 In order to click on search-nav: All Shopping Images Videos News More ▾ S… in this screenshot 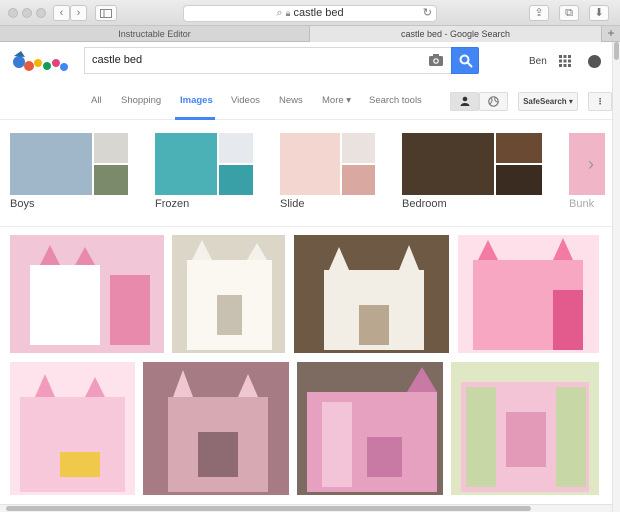, I will do `click(306, 103)`.